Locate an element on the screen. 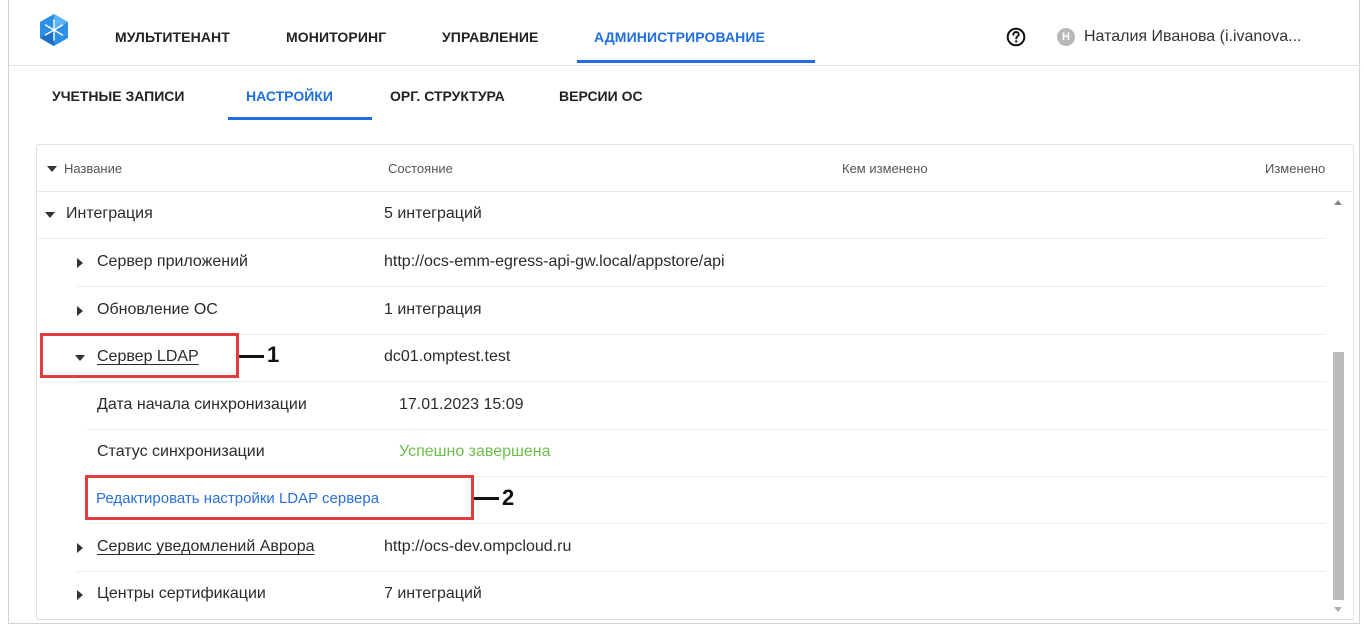 This screenshot has width=1364, height=624. nav-management: УПРАВЛЕНИЕ is located at coordinates (490, 37).